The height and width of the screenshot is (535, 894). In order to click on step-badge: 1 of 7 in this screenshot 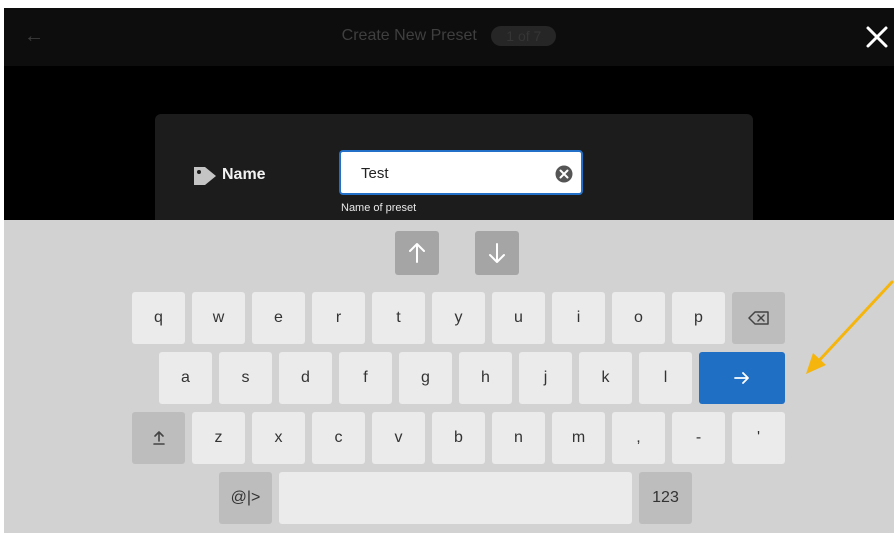, I will do `click(524, 36)`.